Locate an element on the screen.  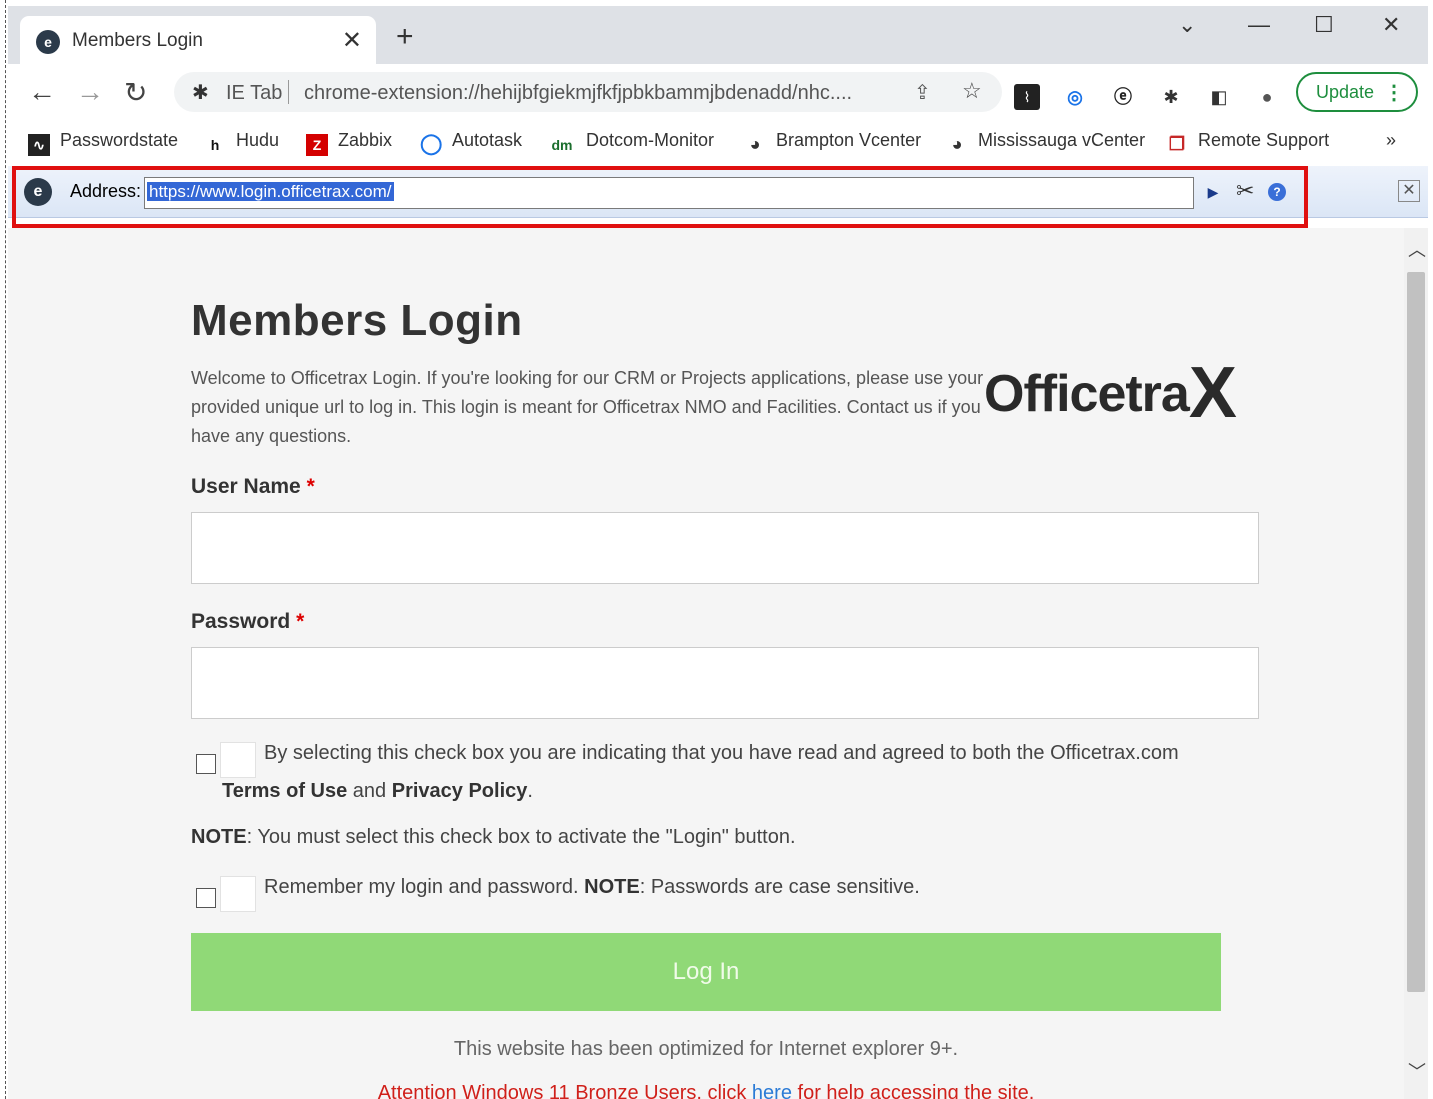
autotask-icon: ◯ is located at coordinates (431, 144).